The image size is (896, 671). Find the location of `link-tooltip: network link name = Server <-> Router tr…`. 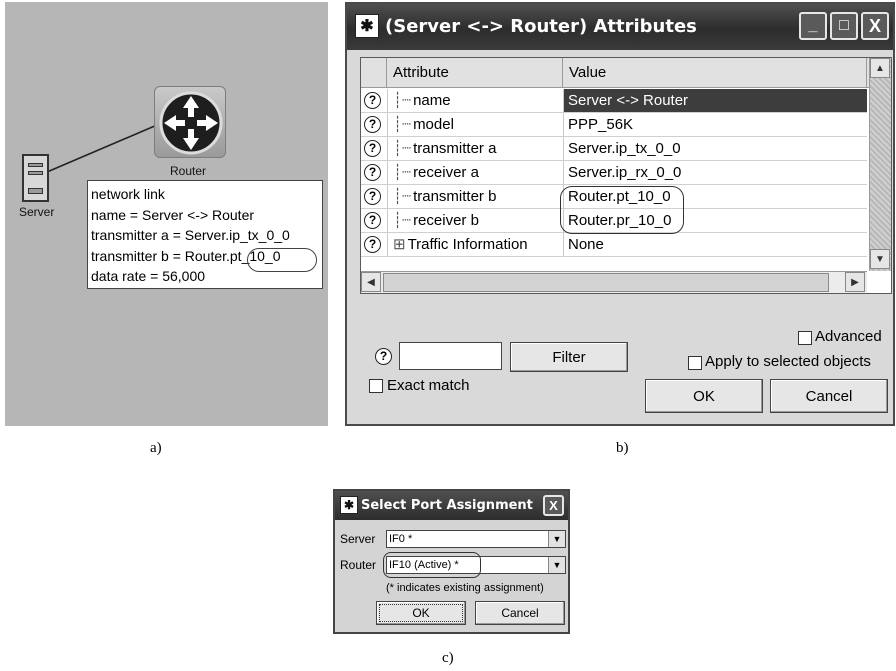

link-tooltip: network link name = Server <-> Router tr… is located at coordinates (205, 234).